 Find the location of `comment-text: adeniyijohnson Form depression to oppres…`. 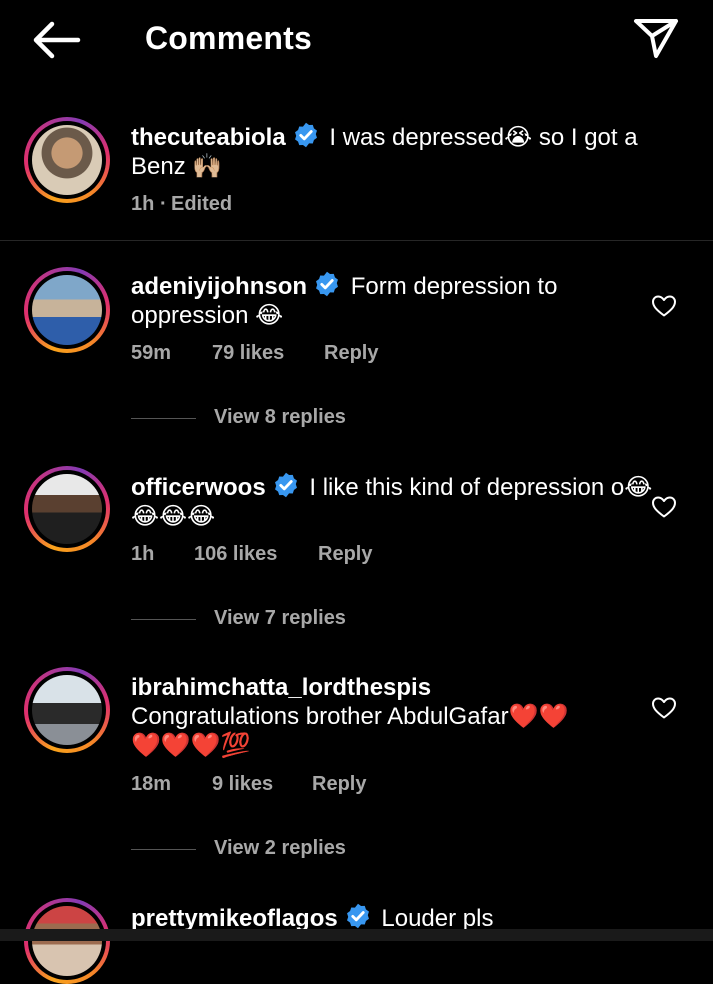

comment-text: adeniyijohnson Form depression to oppres… is located at coordinates (396, 300).